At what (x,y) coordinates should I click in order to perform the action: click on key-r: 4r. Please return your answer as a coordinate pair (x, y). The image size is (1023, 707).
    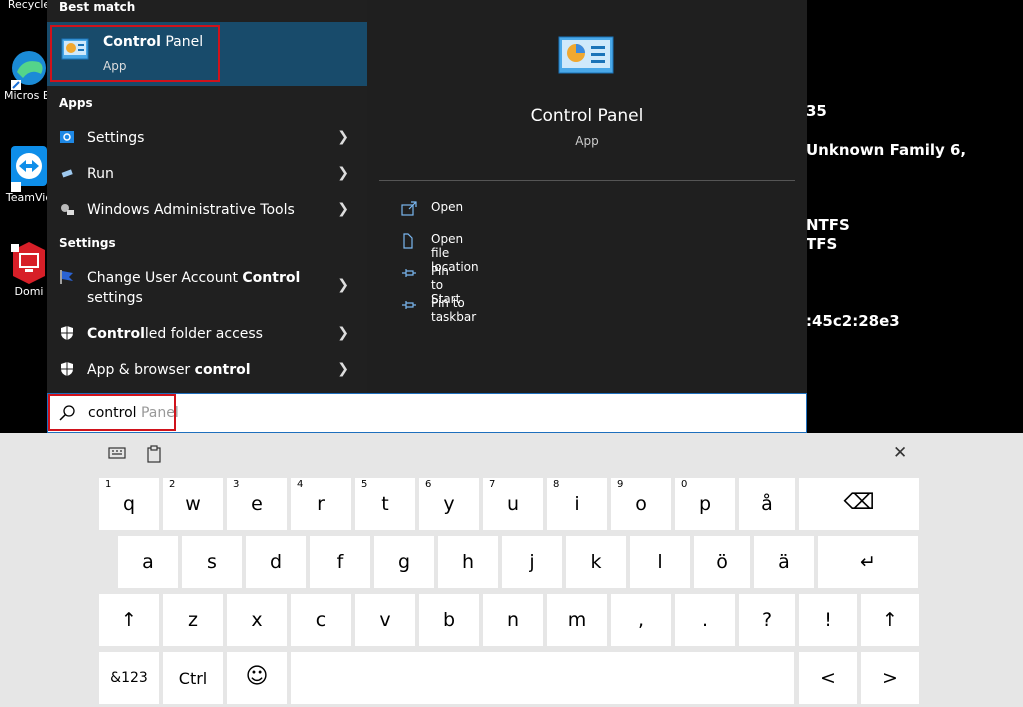
    Looking at the image, I should click on (321, 504).